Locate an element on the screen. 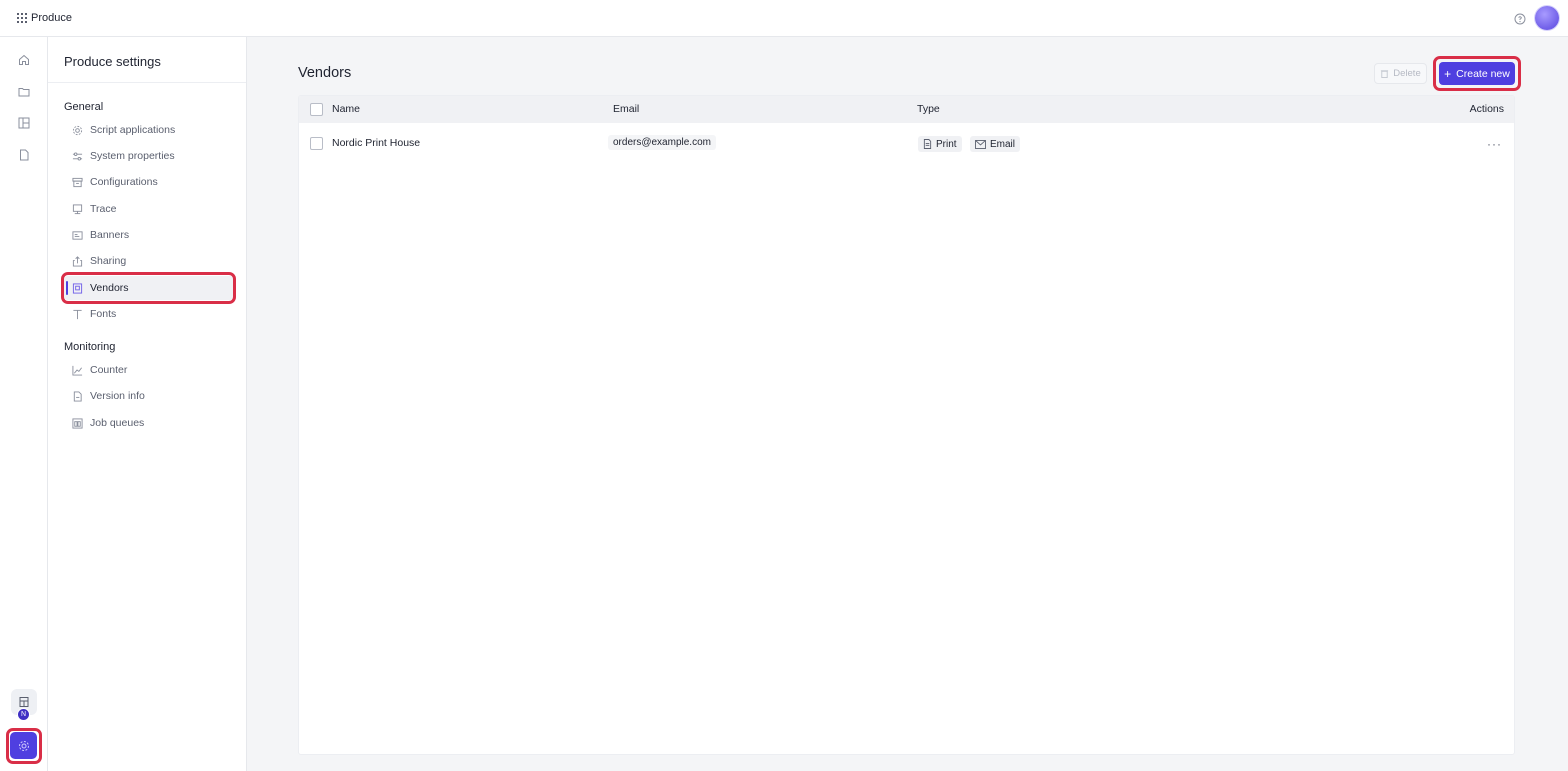 Image resolution: width=1568 pixels, height=771 pixels. delete-button: Delete is located at coordinates (1400, 73).